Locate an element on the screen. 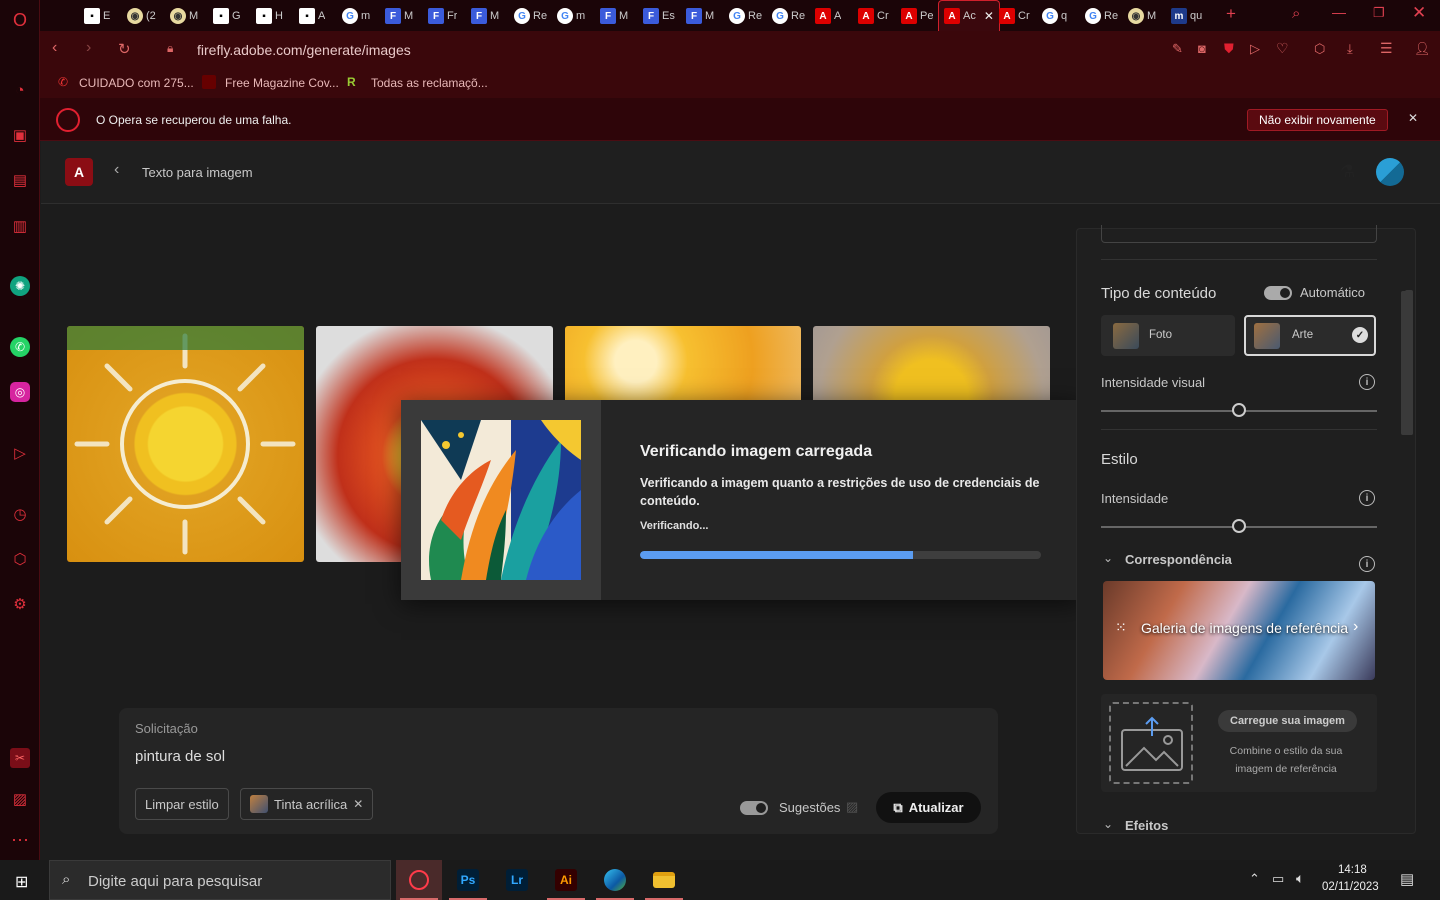 The image size is (1440, 900). extension-icon: ▥ is located at coordinates (20, 226).